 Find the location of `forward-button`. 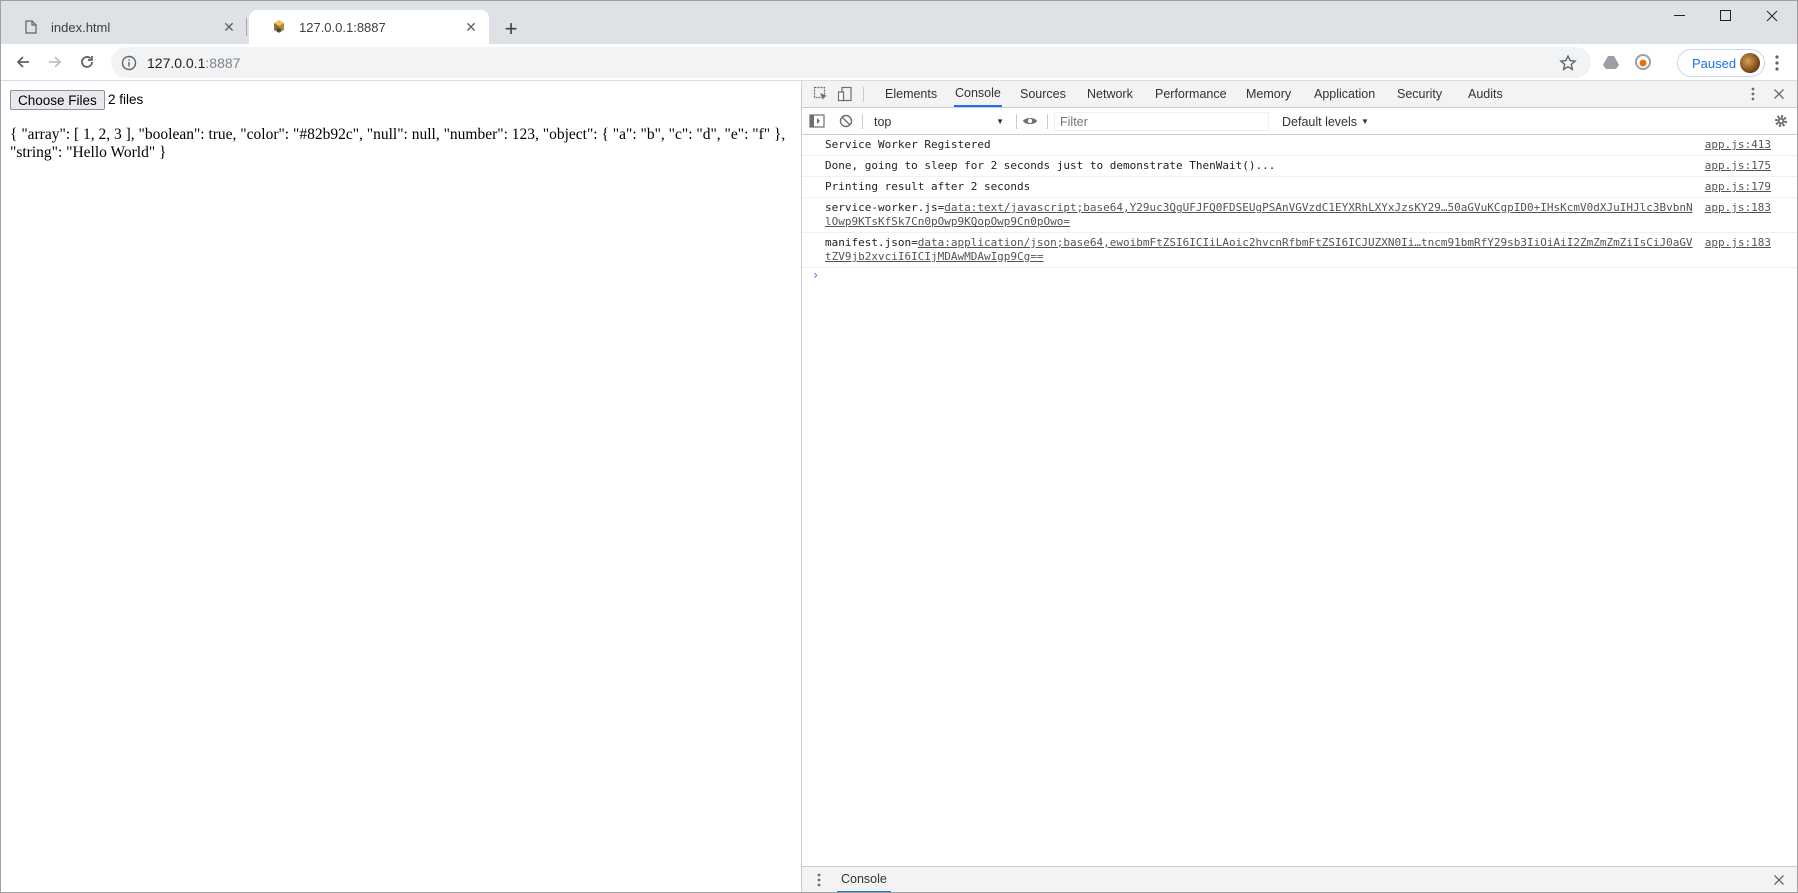

forward-button is located at coordinates (55, 62).